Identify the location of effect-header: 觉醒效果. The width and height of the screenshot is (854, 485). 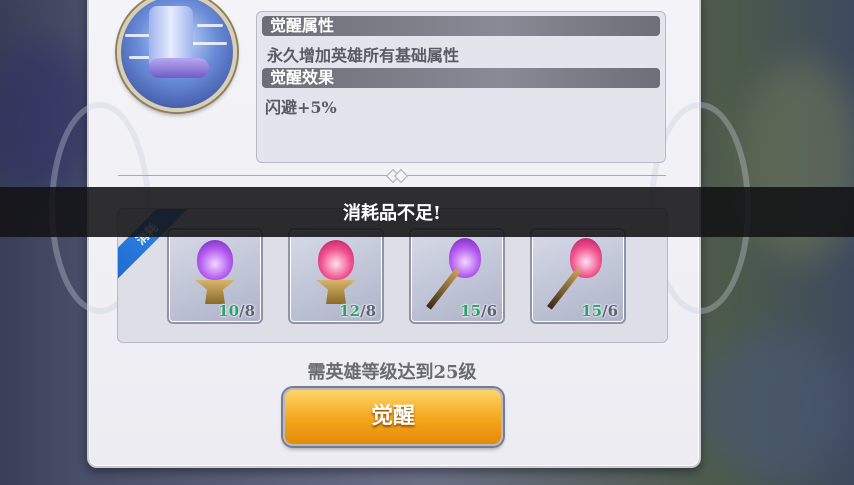
(461, 78).